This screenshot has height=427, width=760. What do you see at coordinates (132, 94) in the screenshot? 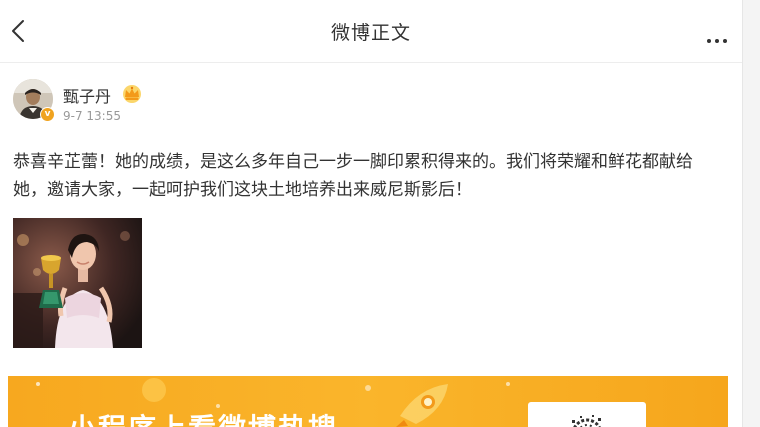
I see `crown-icon` at bounding box center [132, 94].